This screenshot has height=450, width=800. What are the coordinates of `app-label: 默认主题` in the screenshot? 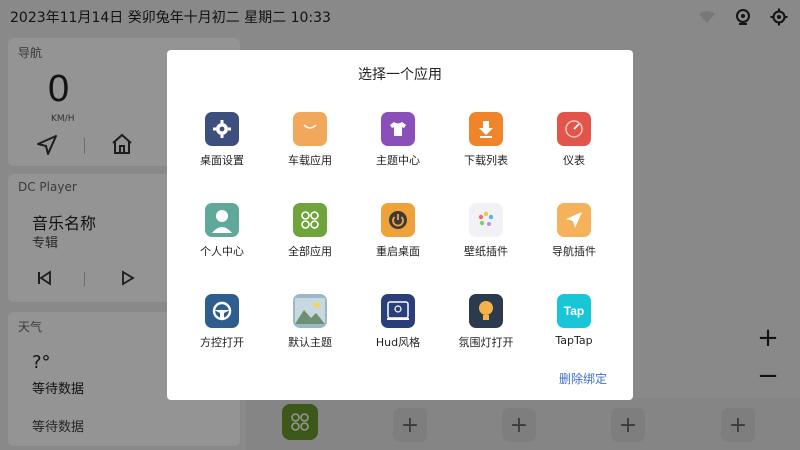 It's located at (310, 342).